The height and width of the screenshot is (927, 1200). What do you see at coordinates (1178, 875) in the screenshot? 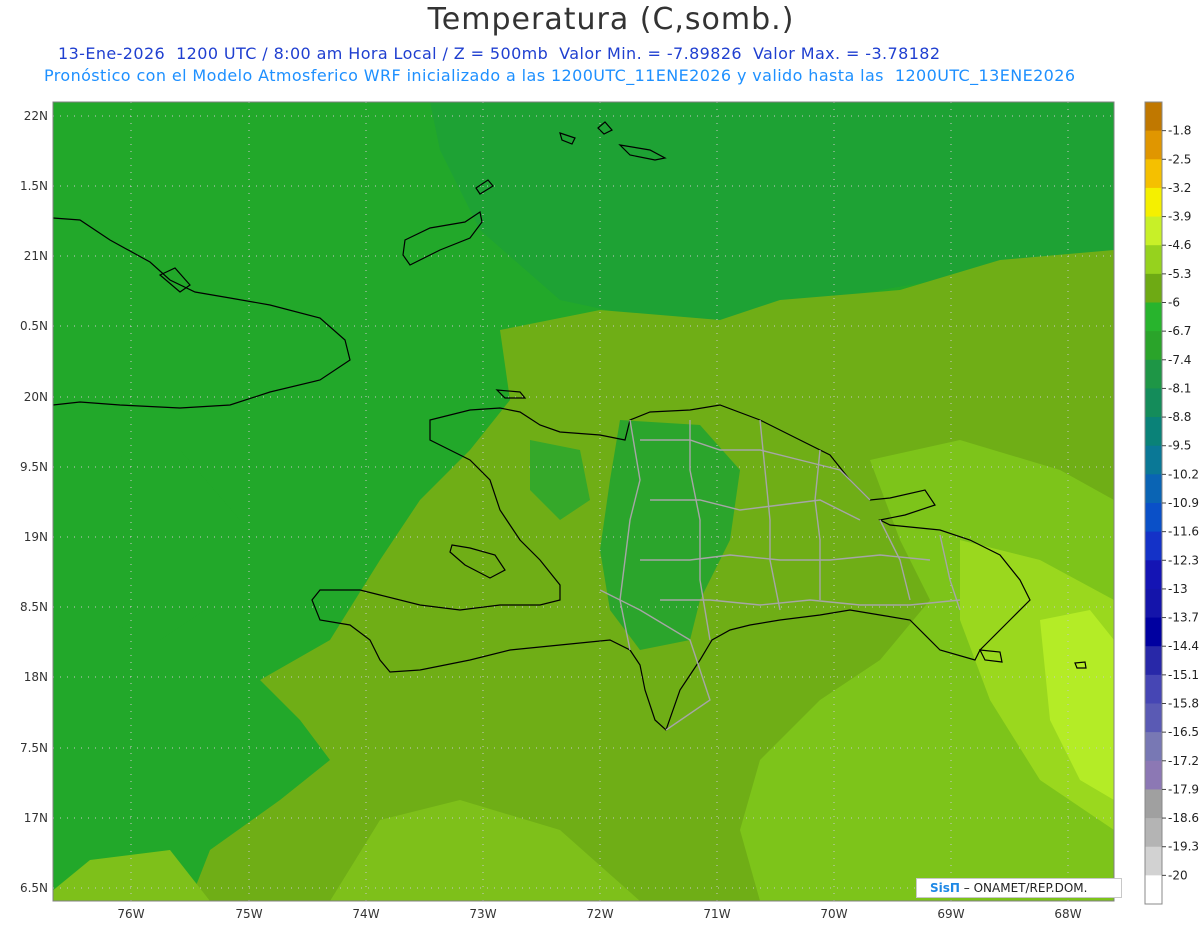
I see `colorbar-label: -20` at bounding box center [1178, 875].